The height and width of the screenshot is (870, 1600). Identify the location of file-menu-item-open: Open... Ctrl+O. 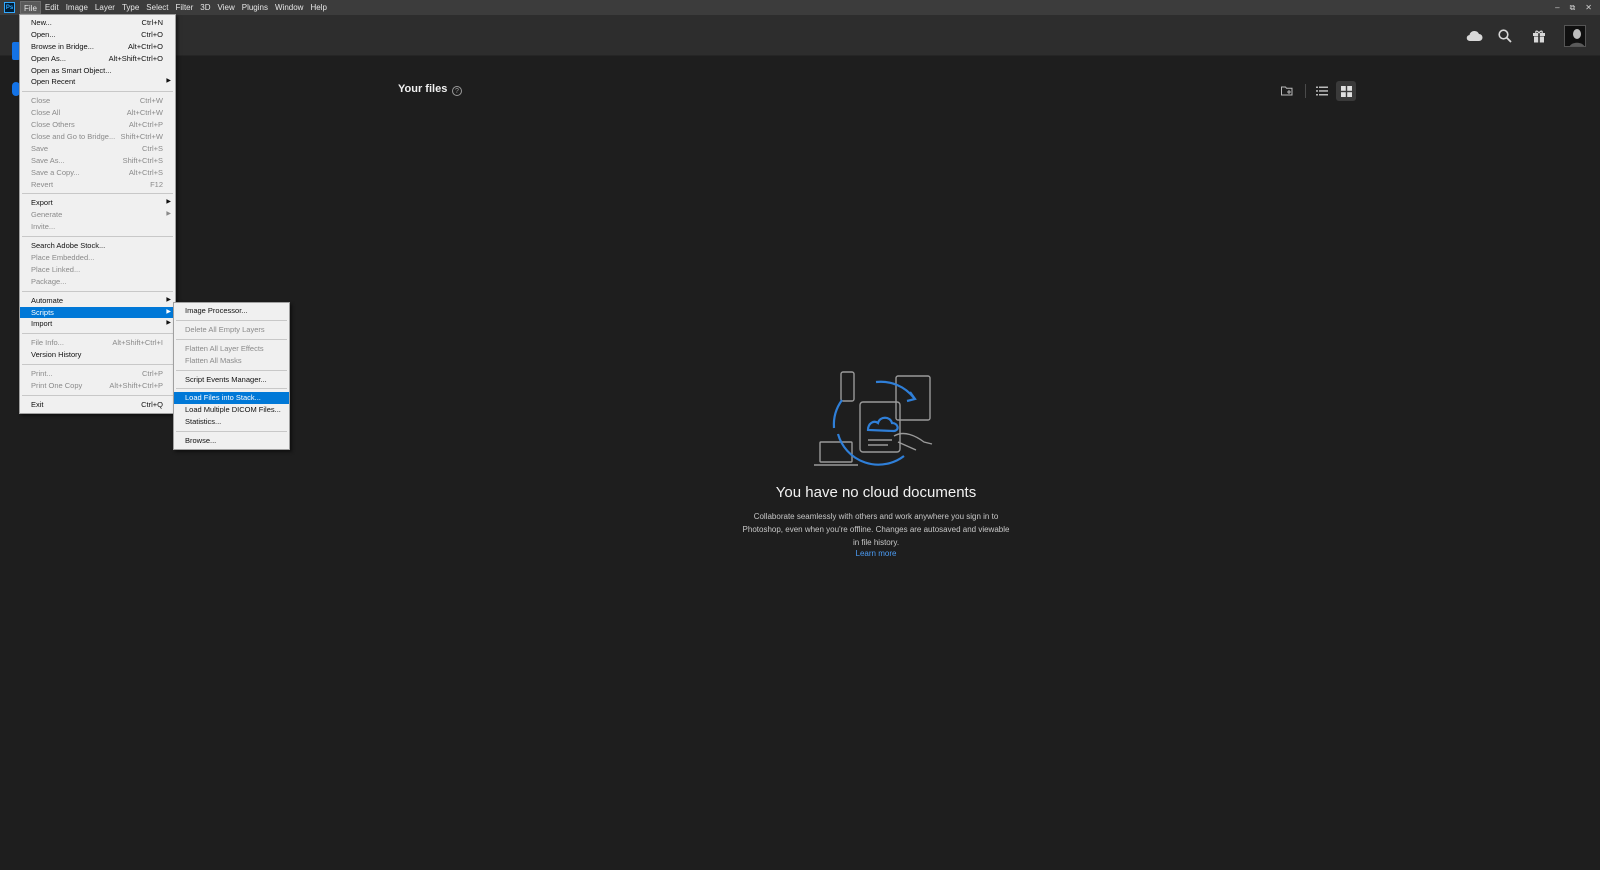
(97, 35).